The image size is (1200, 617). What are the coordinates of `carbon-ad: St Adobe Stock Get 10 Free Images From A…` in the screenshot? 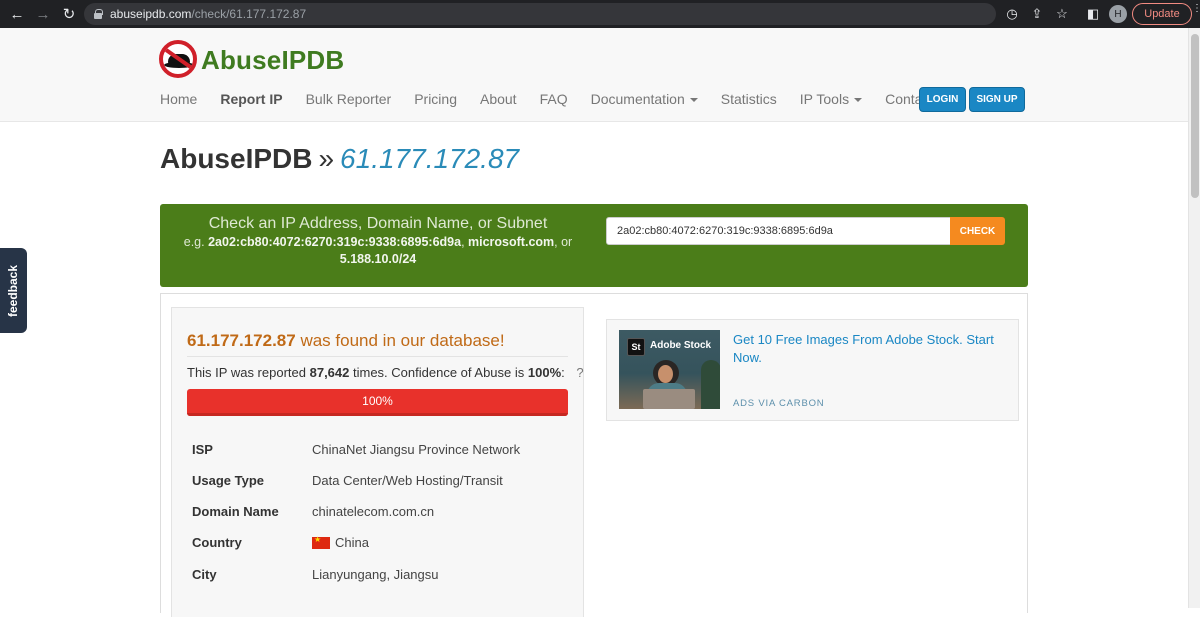 It's located at (812, 370).